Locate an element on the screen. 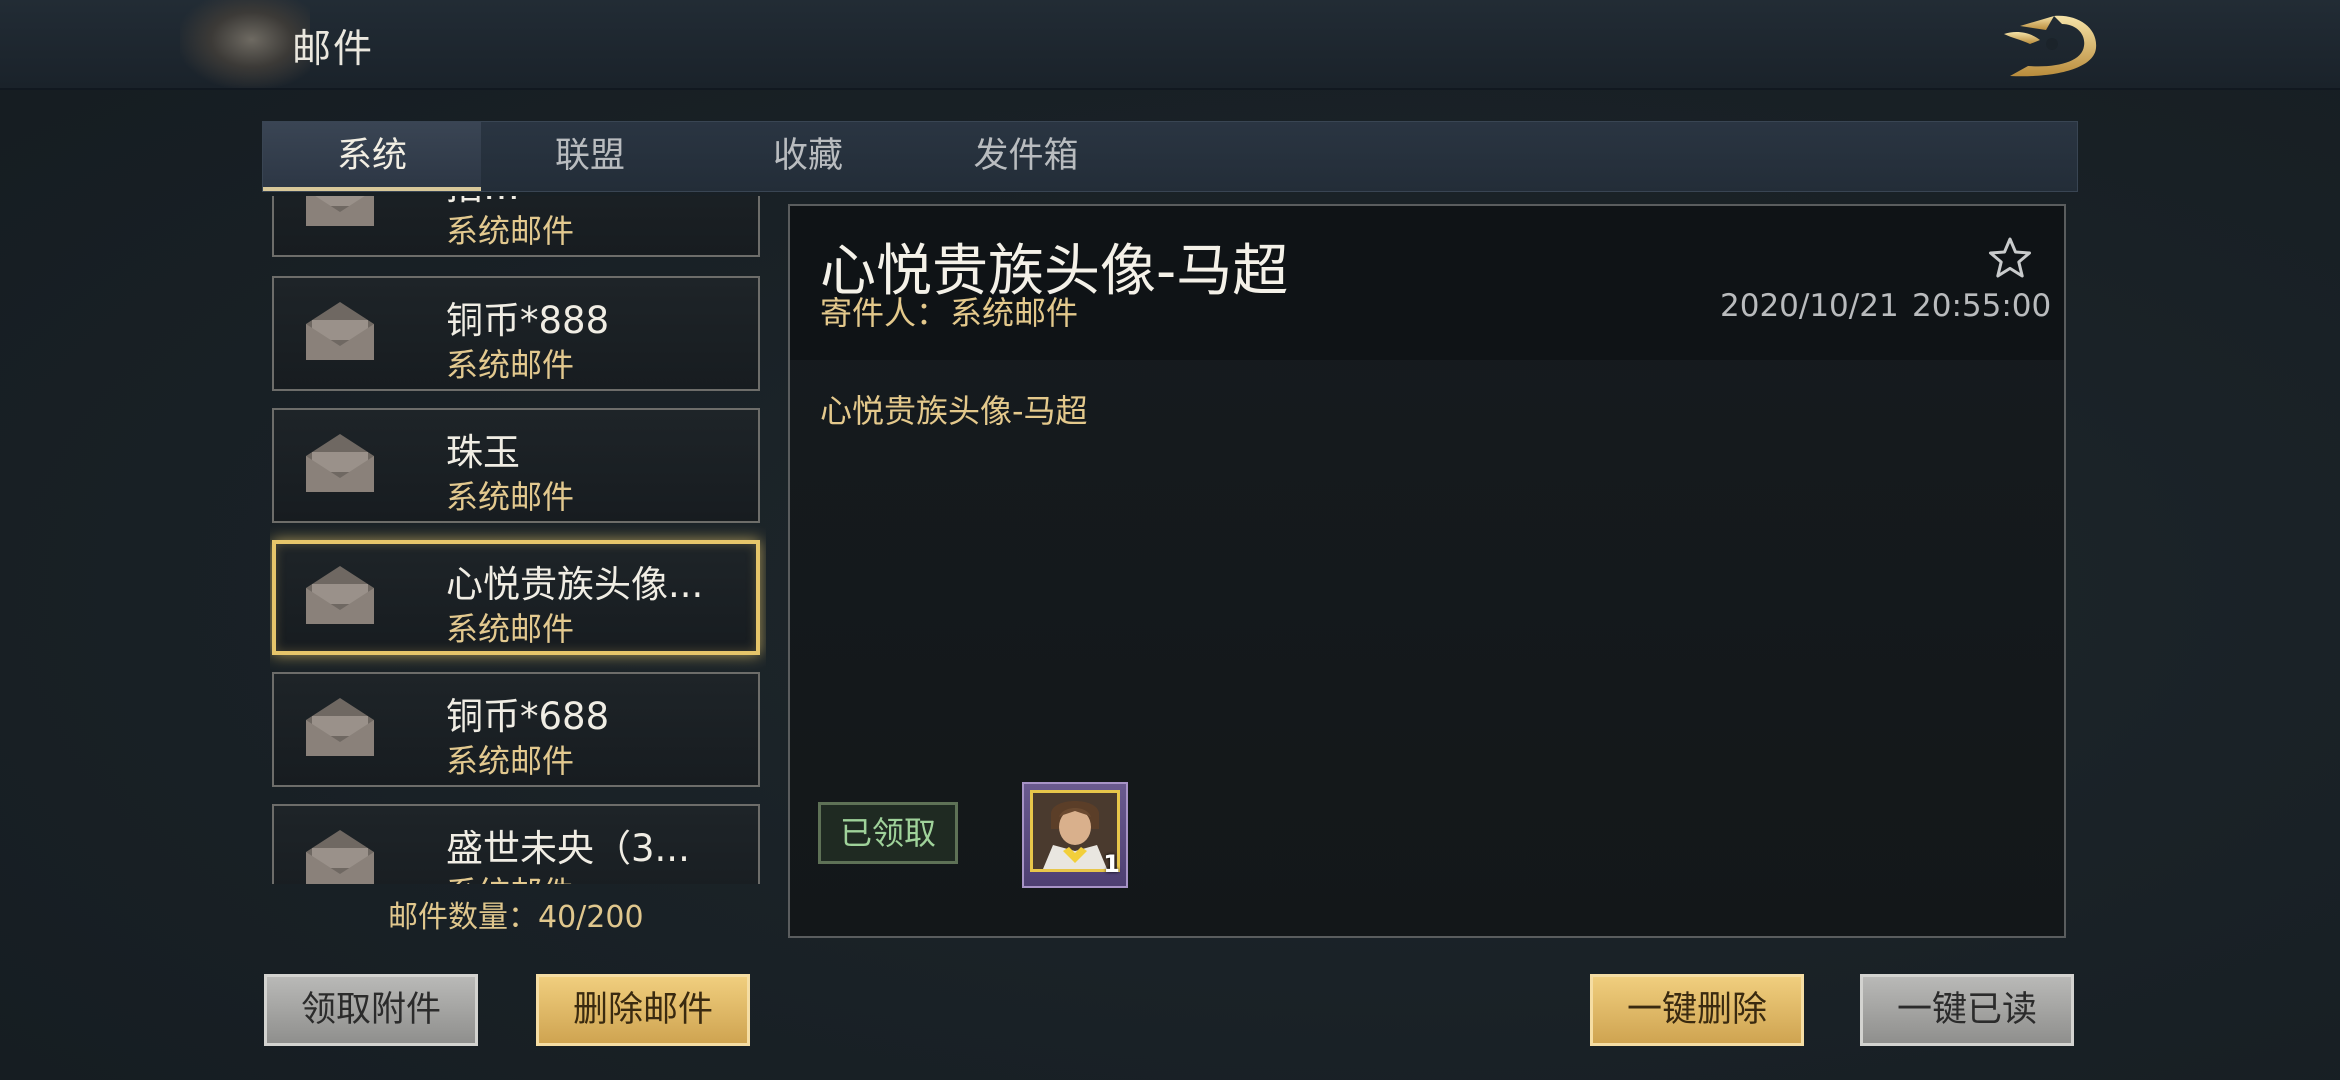  mail-list-item: 珠玉 系统邮件 is located at coordinates (516, 465).